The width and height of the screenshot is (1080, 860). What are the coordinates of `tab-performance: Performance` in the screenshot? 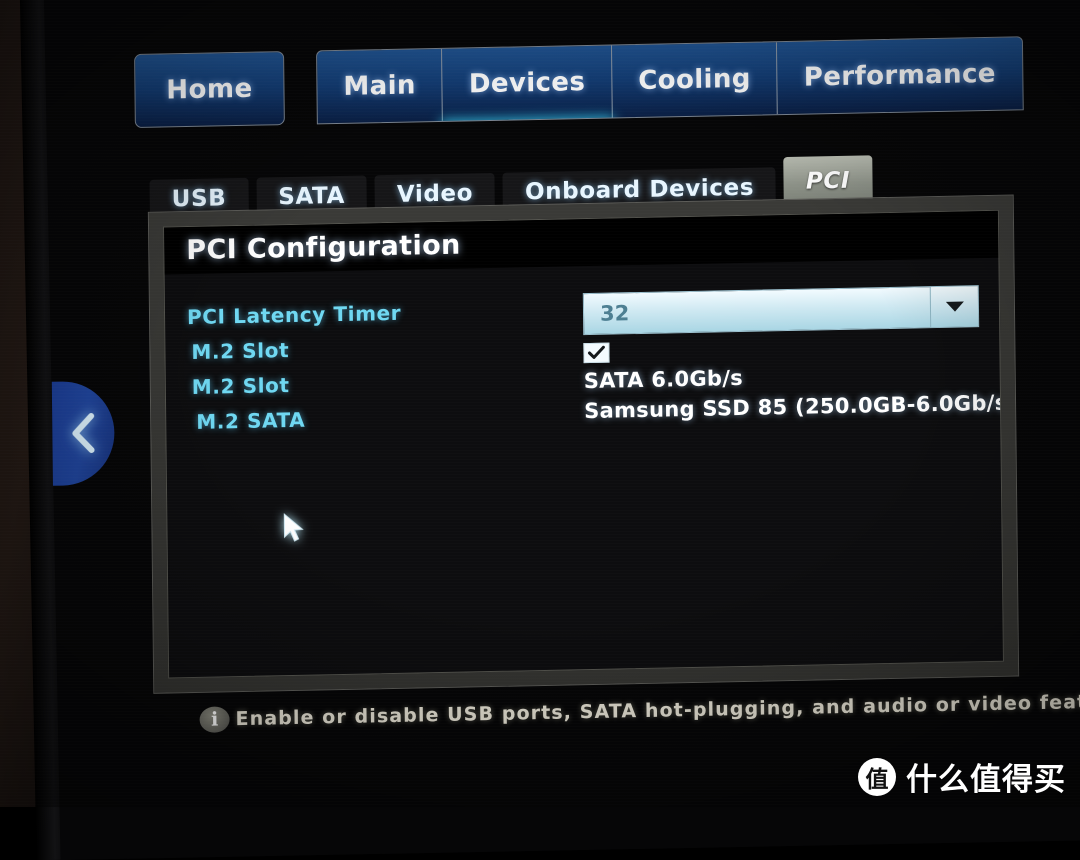 It's located at (899, 75).